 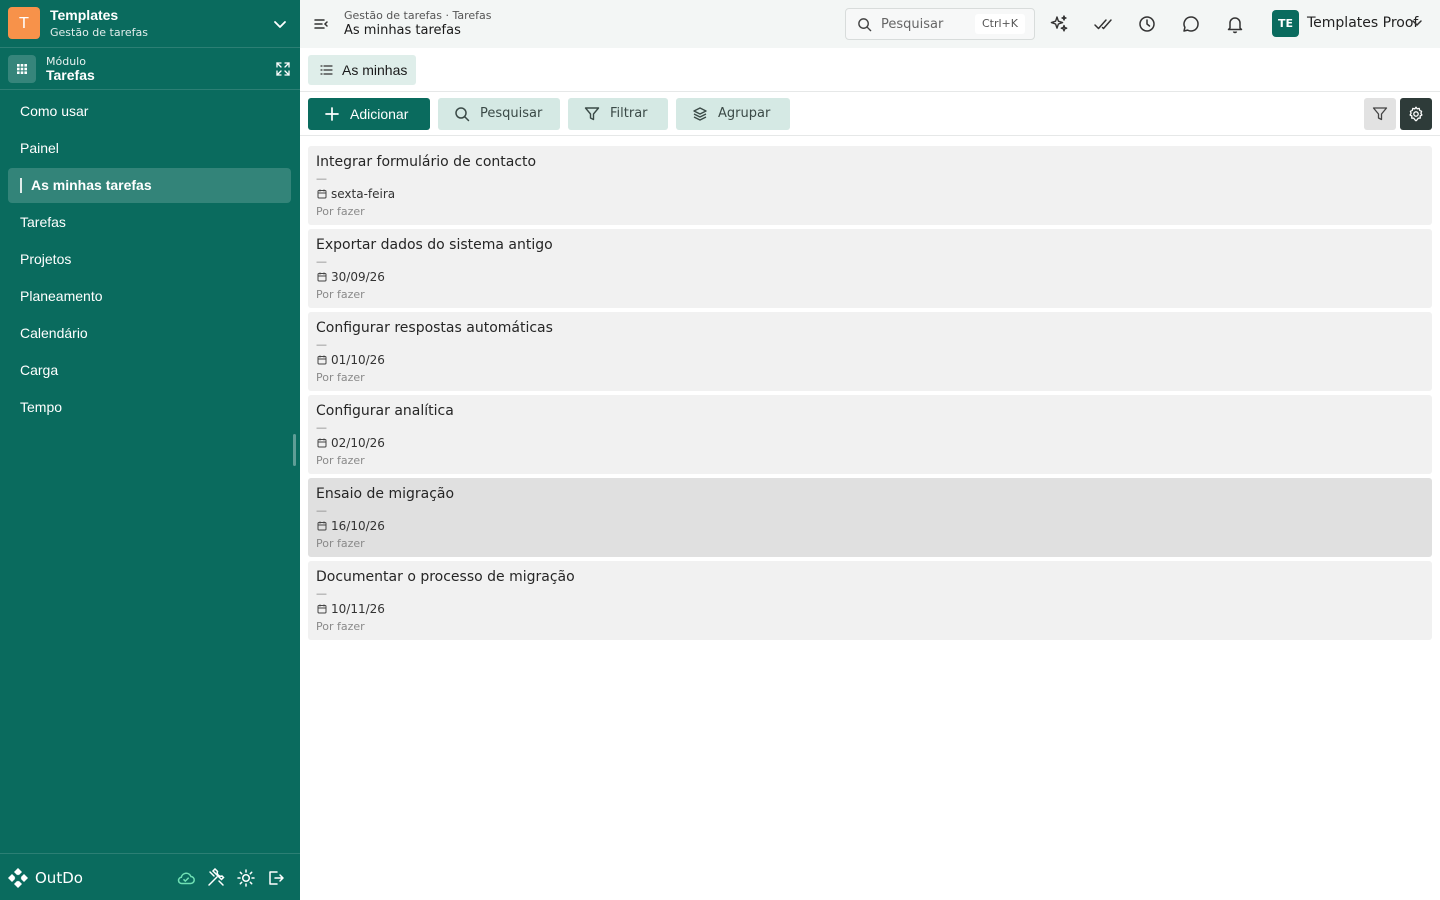 What do you see at coordinates (149, 296) in the screenshot?
I see `sidebar-item-planeamento: Planeamento` at bounding box center [149, 296].